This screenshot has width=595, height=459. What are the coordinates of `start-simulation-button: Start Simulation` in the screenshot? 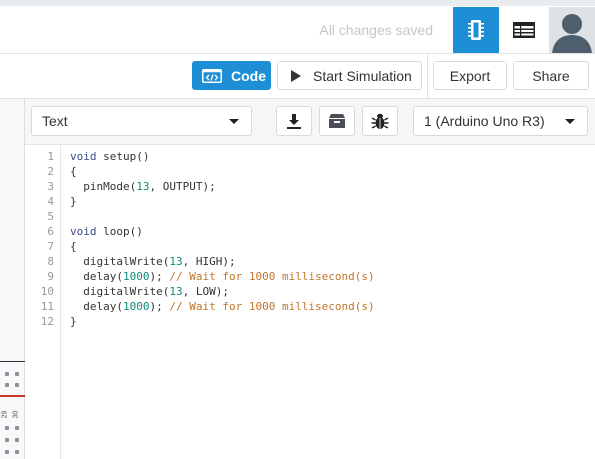 It's located at (349, 75).